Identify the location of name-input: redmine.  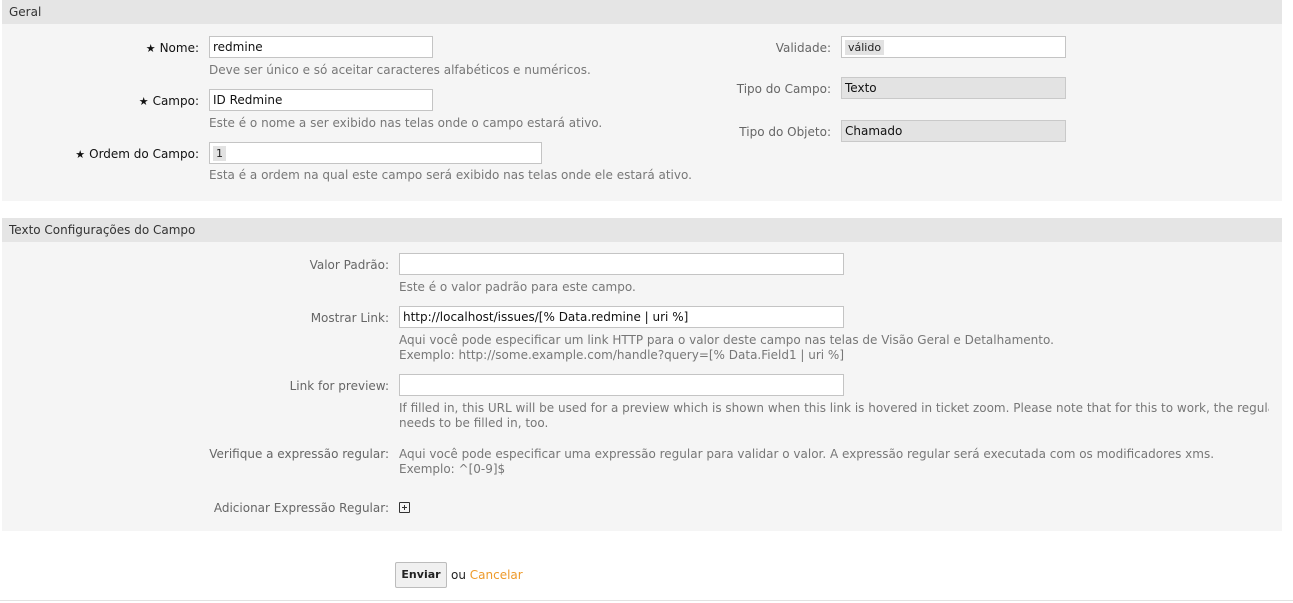
(321, 47).